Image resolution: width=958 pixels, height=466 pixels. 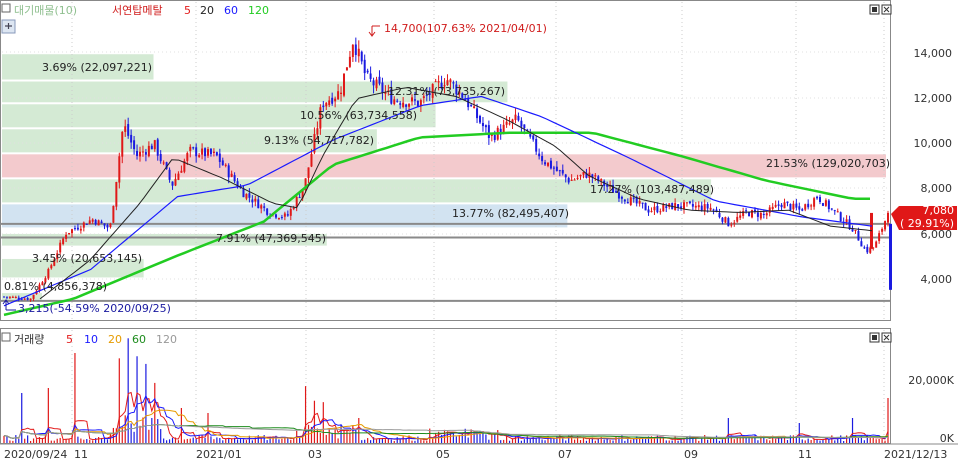 I want to click on price-tick: 10,000, so click(x=933, y=143).